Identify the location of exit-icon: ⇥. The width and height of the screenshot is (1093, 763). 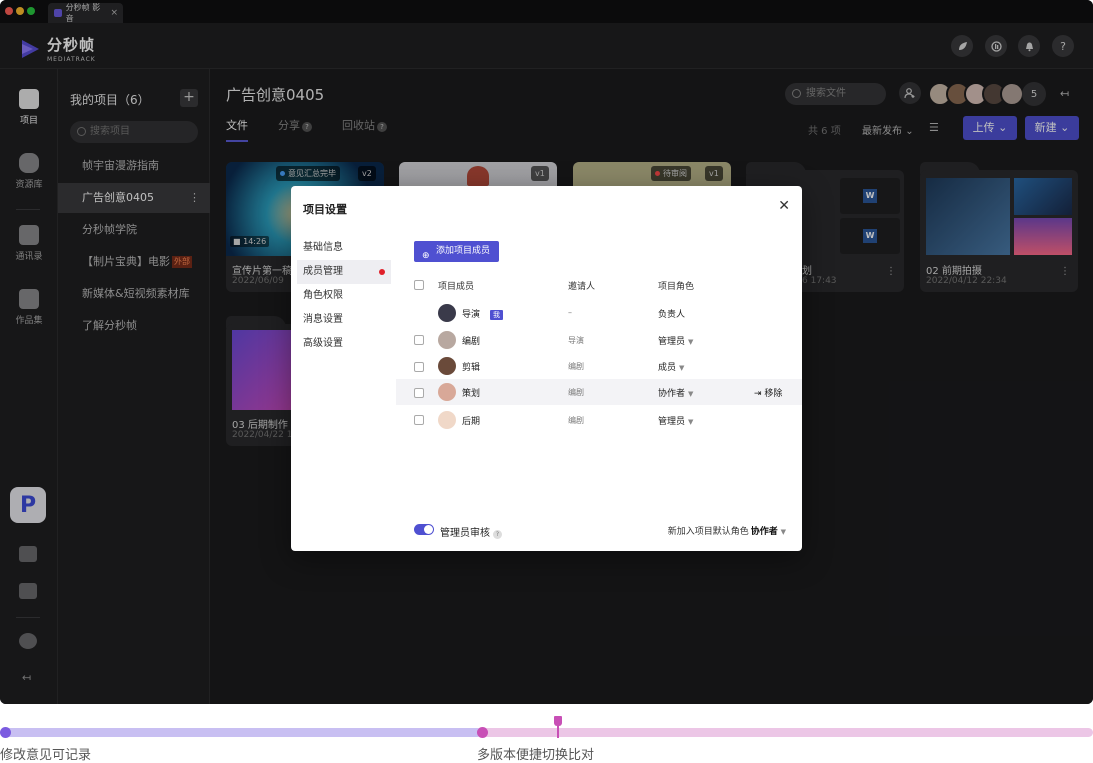
(758, 394).